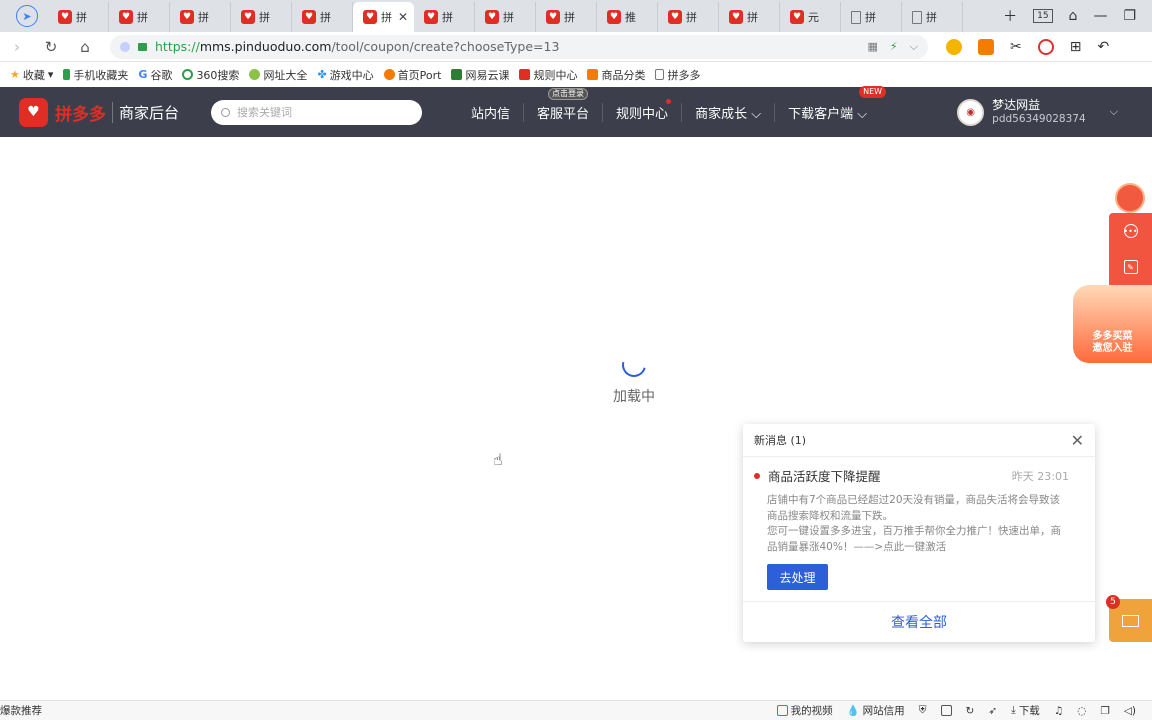  Describe the element at coordinates (1045, 46) in the screenshot. I see `record-extension-icon` at that location.